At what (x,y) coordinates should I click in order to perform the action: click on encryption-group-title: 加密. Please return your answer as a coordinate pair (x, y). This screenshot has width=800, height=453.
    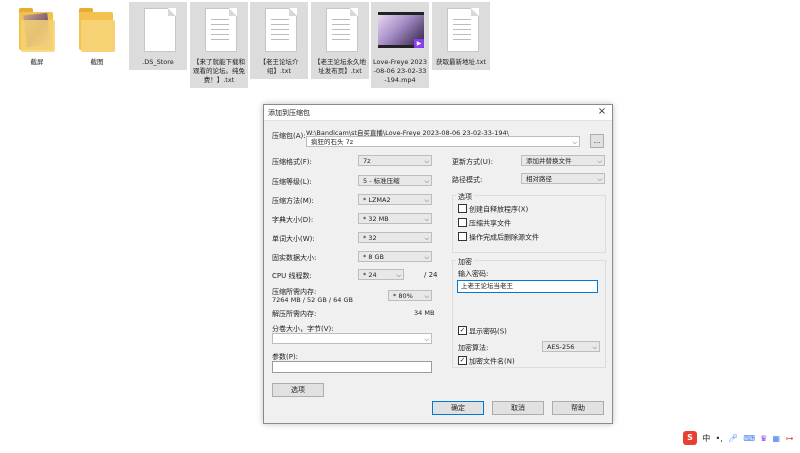
    Looking at the image, I should click on (465, 262).